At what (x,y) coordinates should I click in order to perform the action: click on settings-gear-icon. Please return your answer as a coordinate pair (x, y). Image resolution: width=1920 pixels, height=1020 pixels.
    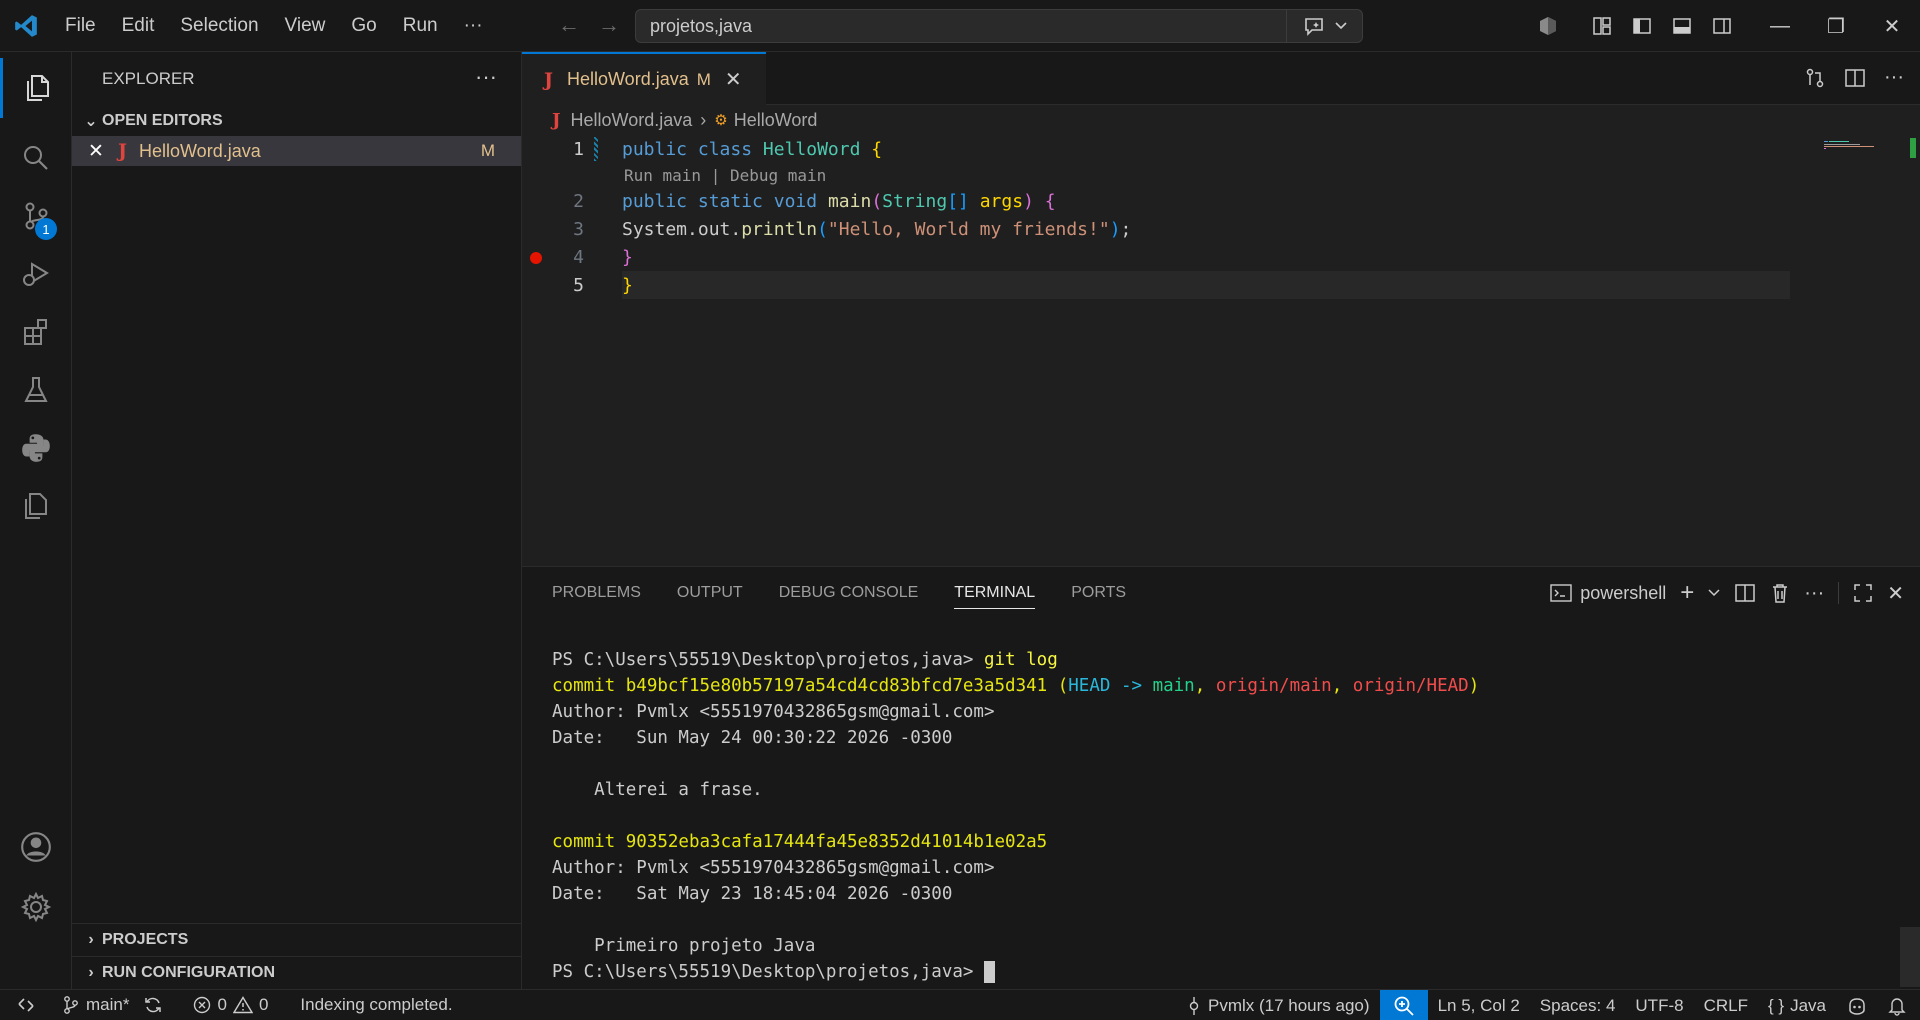
    Looking at the image, I should click on (36, 907).